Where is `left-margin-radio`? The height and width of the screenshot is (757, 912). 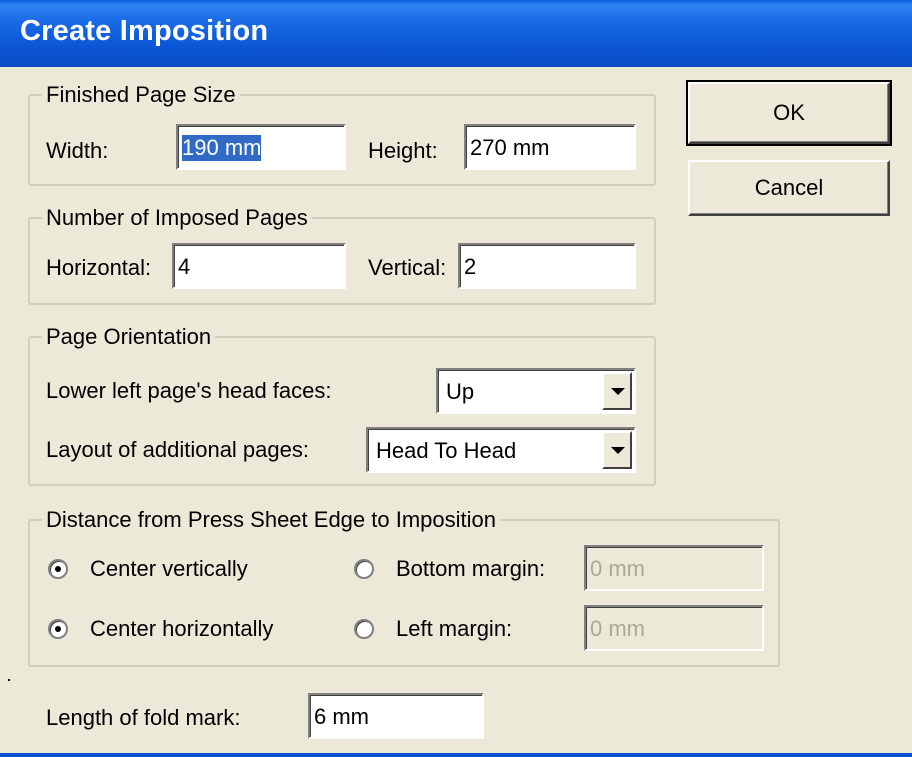 left-margin-radio is located at coordinates (364, 629).